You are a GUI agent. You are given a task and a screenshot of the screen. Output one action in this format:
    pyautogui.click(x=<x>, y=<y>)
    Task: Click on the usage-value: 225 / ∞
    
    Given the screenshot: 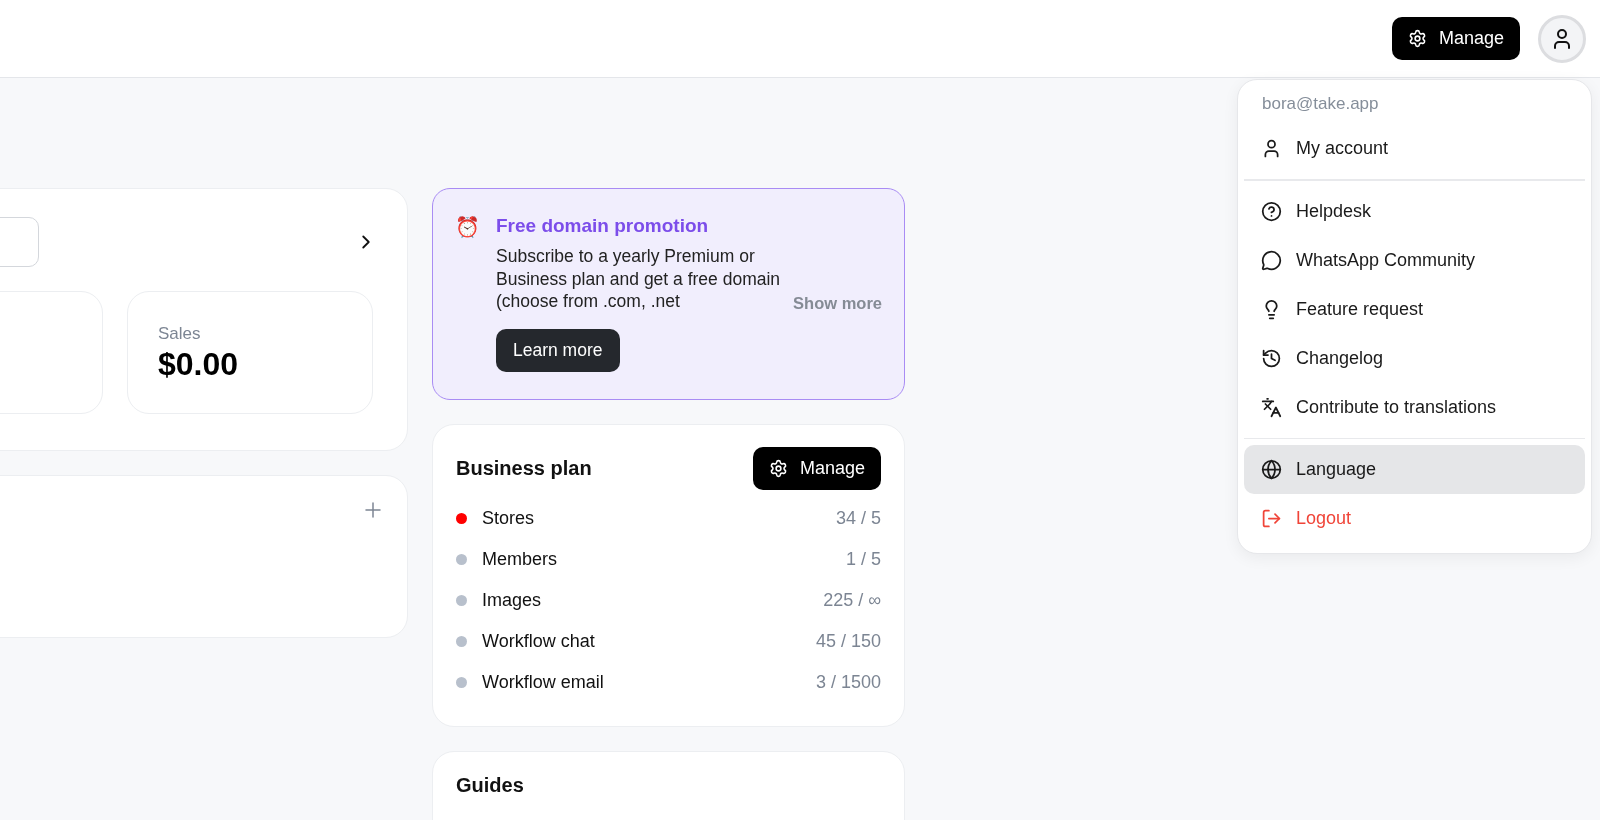 What is the action you would take?
    pyautogui.click(x=852, y=600)
    